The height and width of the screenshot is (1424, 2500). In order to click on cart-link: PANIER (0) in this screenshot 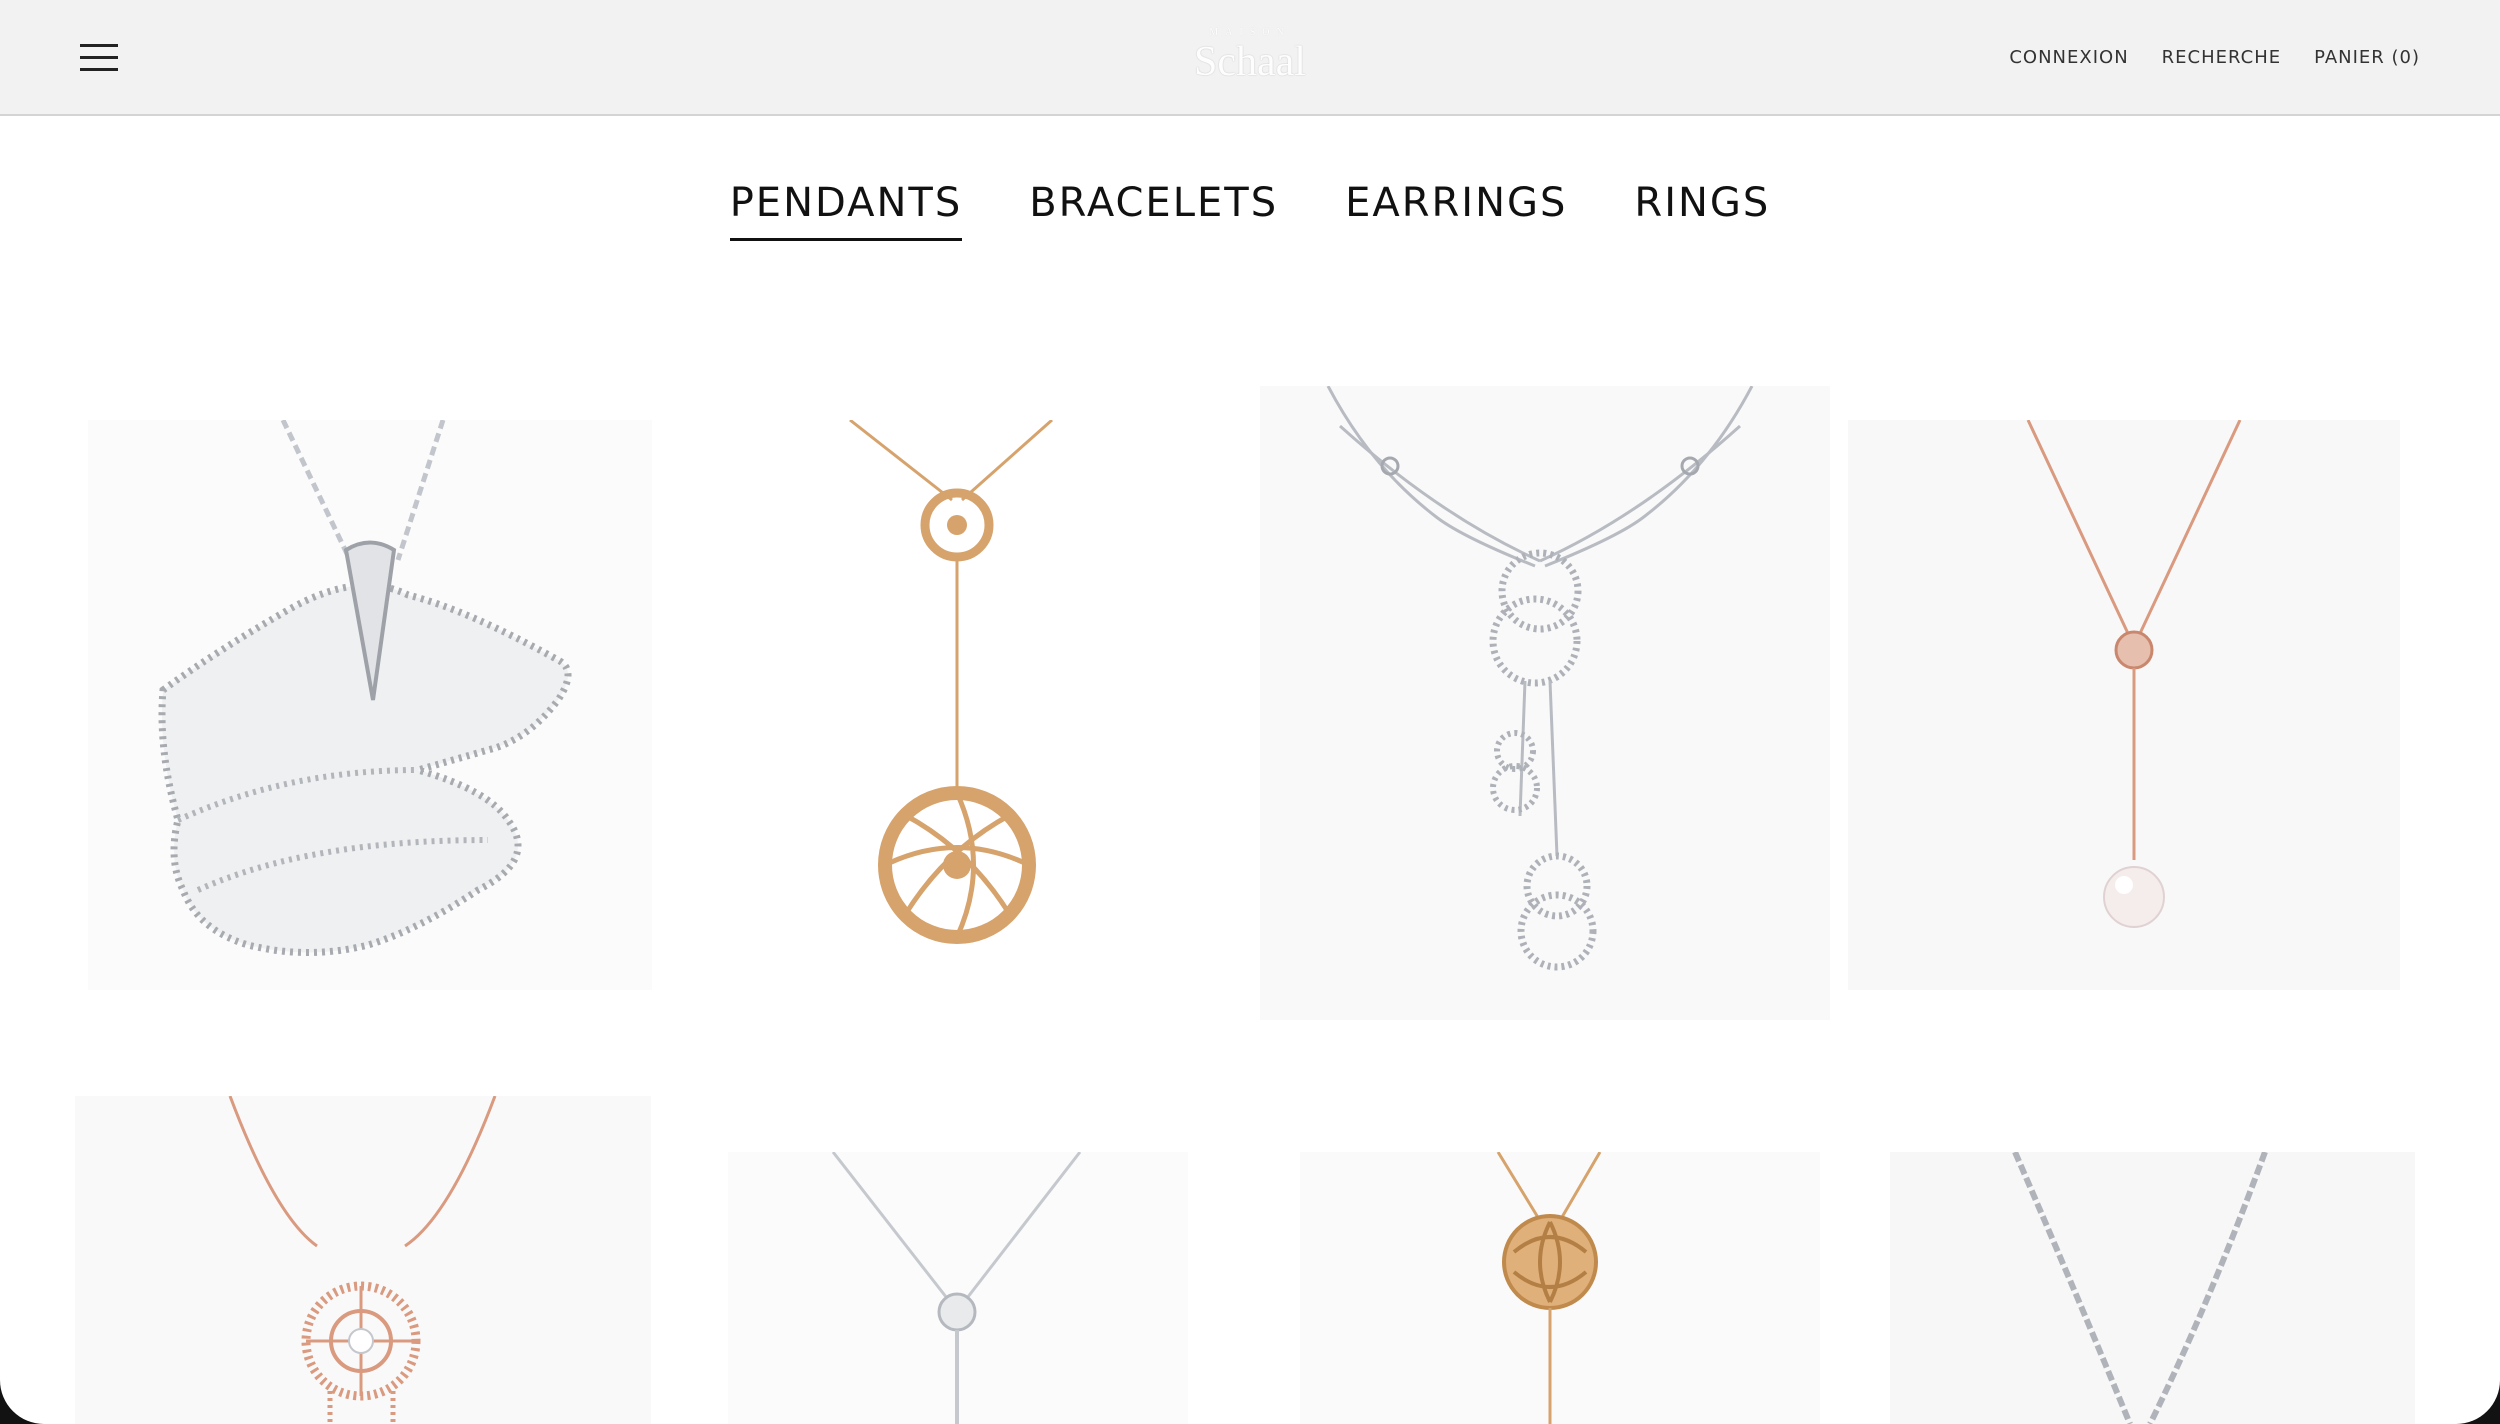, I will do `click(2367, 57)`.